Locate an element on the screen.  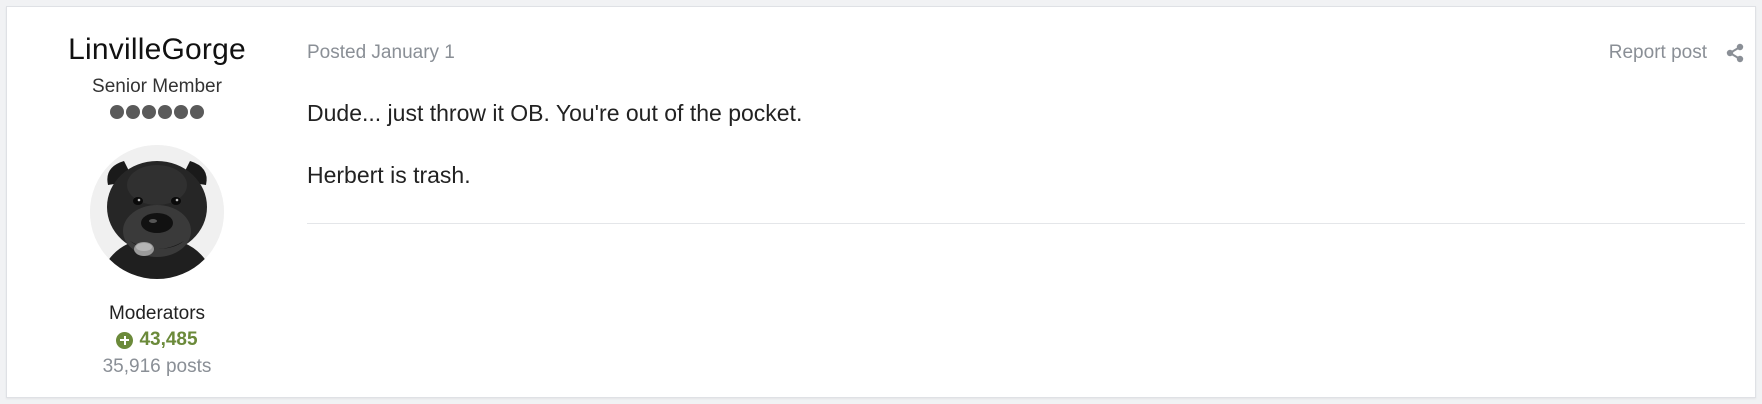
reputation-value: 43,485 is located at coordinates (168, 339).